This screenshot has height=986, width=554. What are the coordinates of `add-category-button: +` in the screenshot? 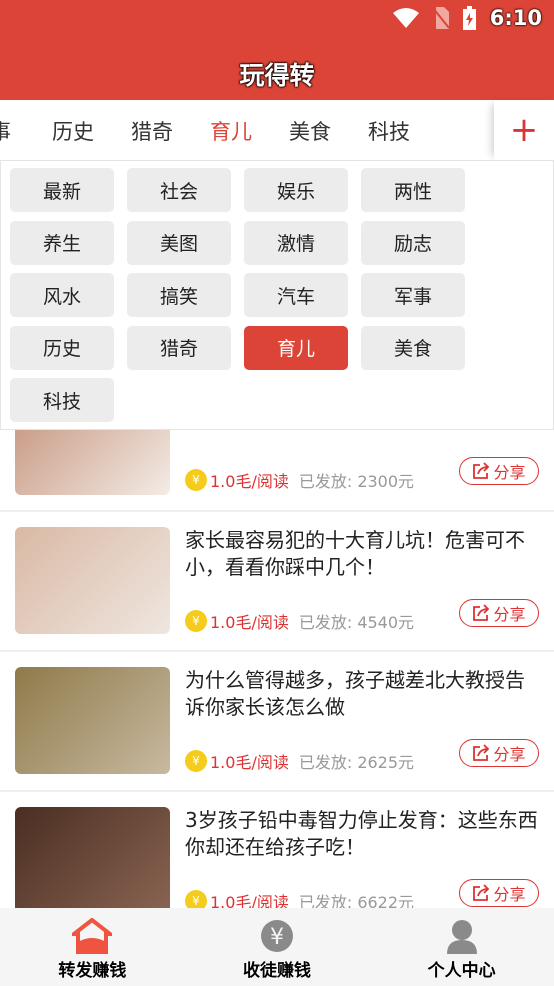 It's located at (524, 130).